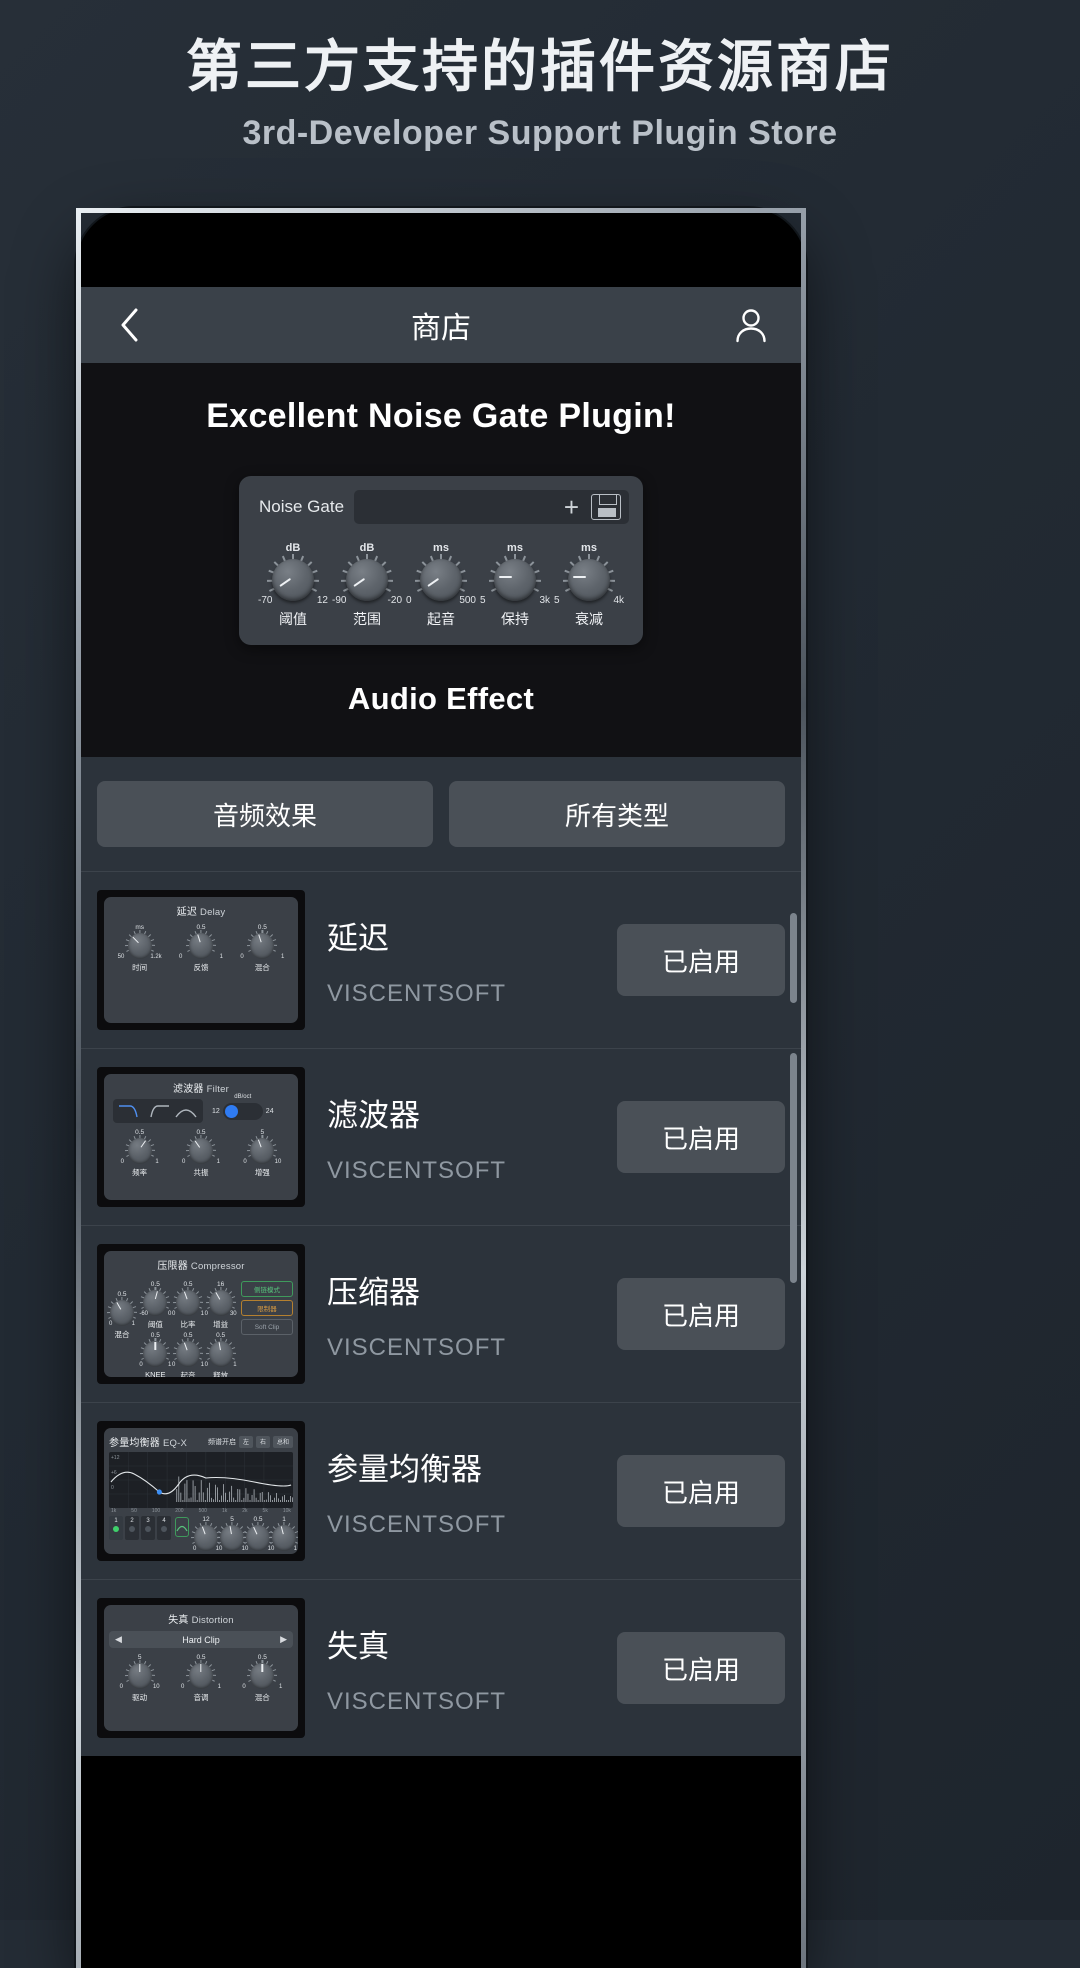 The image size is (1080, 1968). Describe the element at coordinates (201, 1172) in the screenshot. I see `mini-knob-label: 共振` at that location.